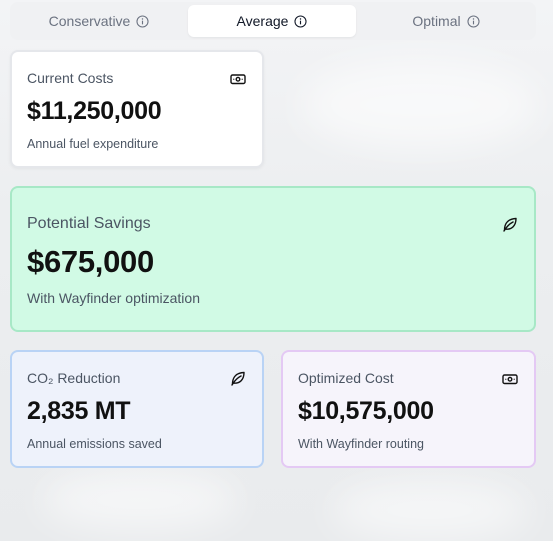 This screenshot has height=541, width=553. Describe the element at coordinates (79, 411) in the screenshot. I see `card-value: 2,835 MT` at that location.